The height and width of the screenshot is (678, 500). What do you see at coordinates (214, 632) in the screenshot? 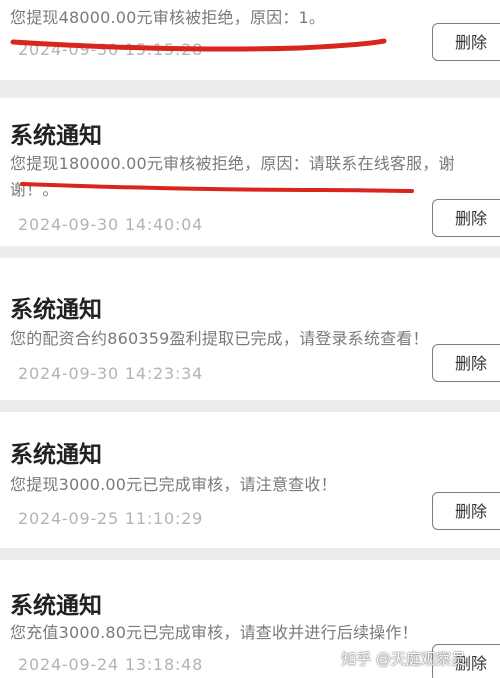
I see `notification-message: 您充值3000.80元已完成审核，请查收并进行后续操作！` at bounding box center [214, 632].